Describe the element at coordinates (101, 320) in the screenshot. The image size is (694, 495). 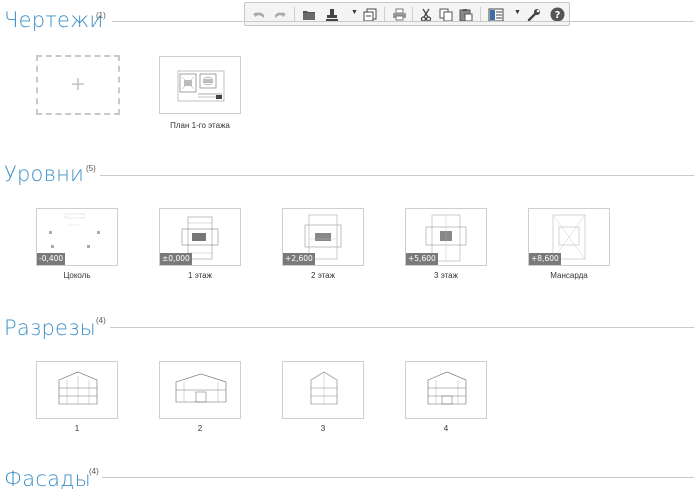
I see `section-count-sections: (4)` at that location.